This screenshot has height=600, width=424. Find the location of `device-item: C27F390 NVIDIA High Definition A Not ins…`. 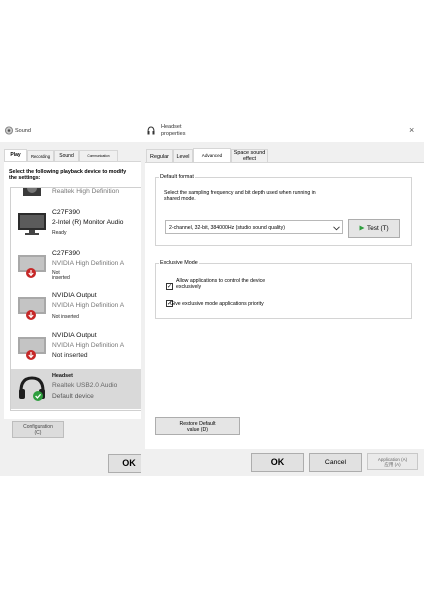

device-item: C27F390 NVIDIA High Definition A Not ins… is located at coordinates (76, 267).